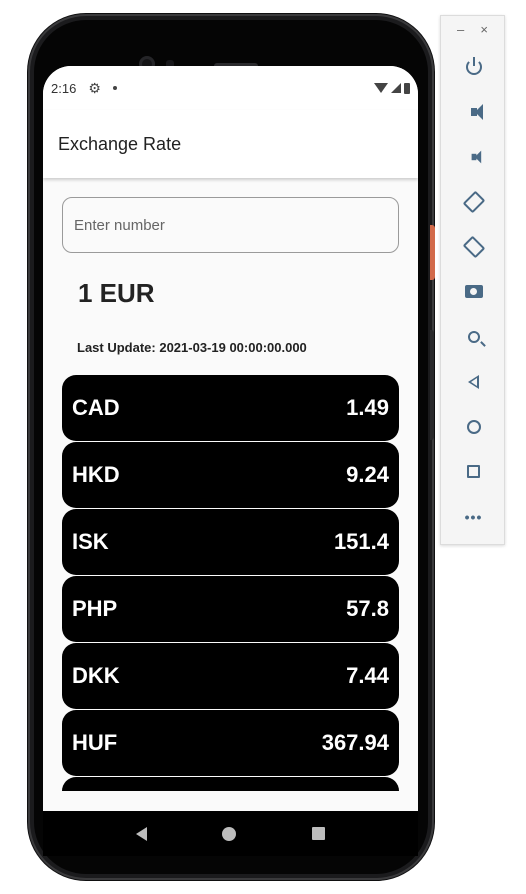  What do you see at coordinates (230, 144) in the screenshot?
I see `app-bar: Exchange Rate` at bounding box center [230, 144].